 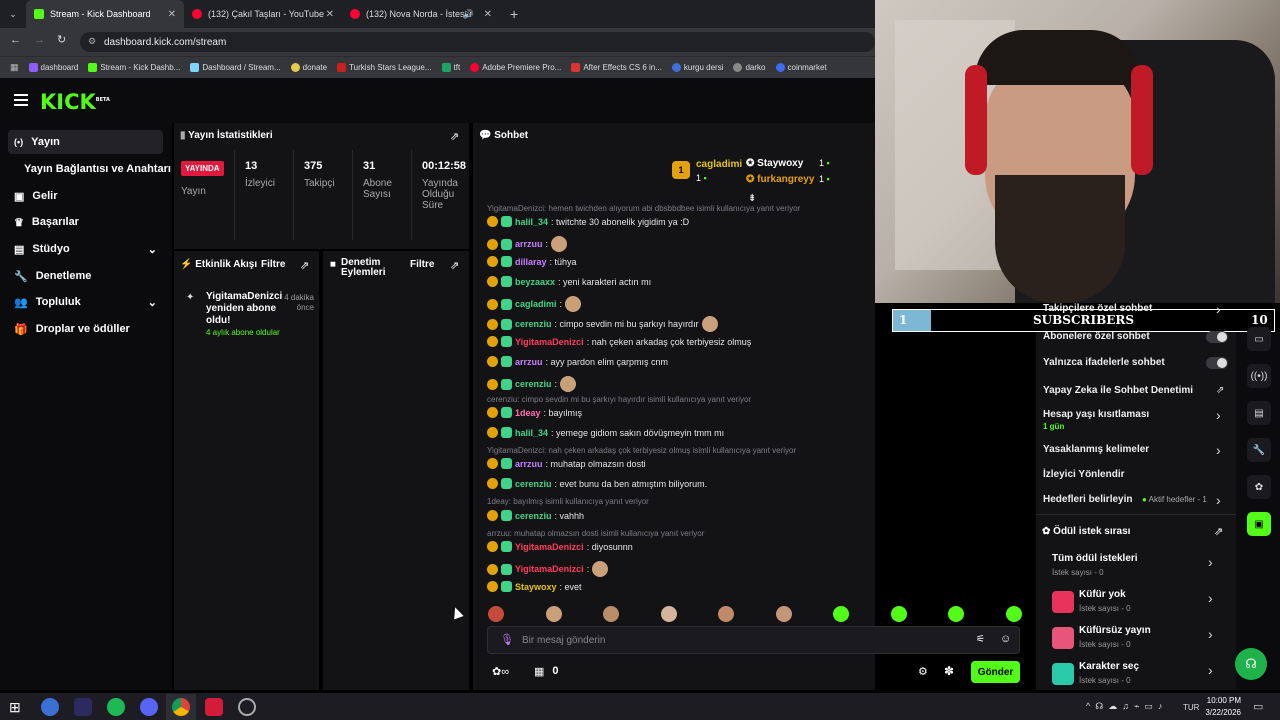 What do you see at coordinates (152, 249) in the screenshot?
I see `chevron-down-icon: ⌄` at bounding box center [152, 249].